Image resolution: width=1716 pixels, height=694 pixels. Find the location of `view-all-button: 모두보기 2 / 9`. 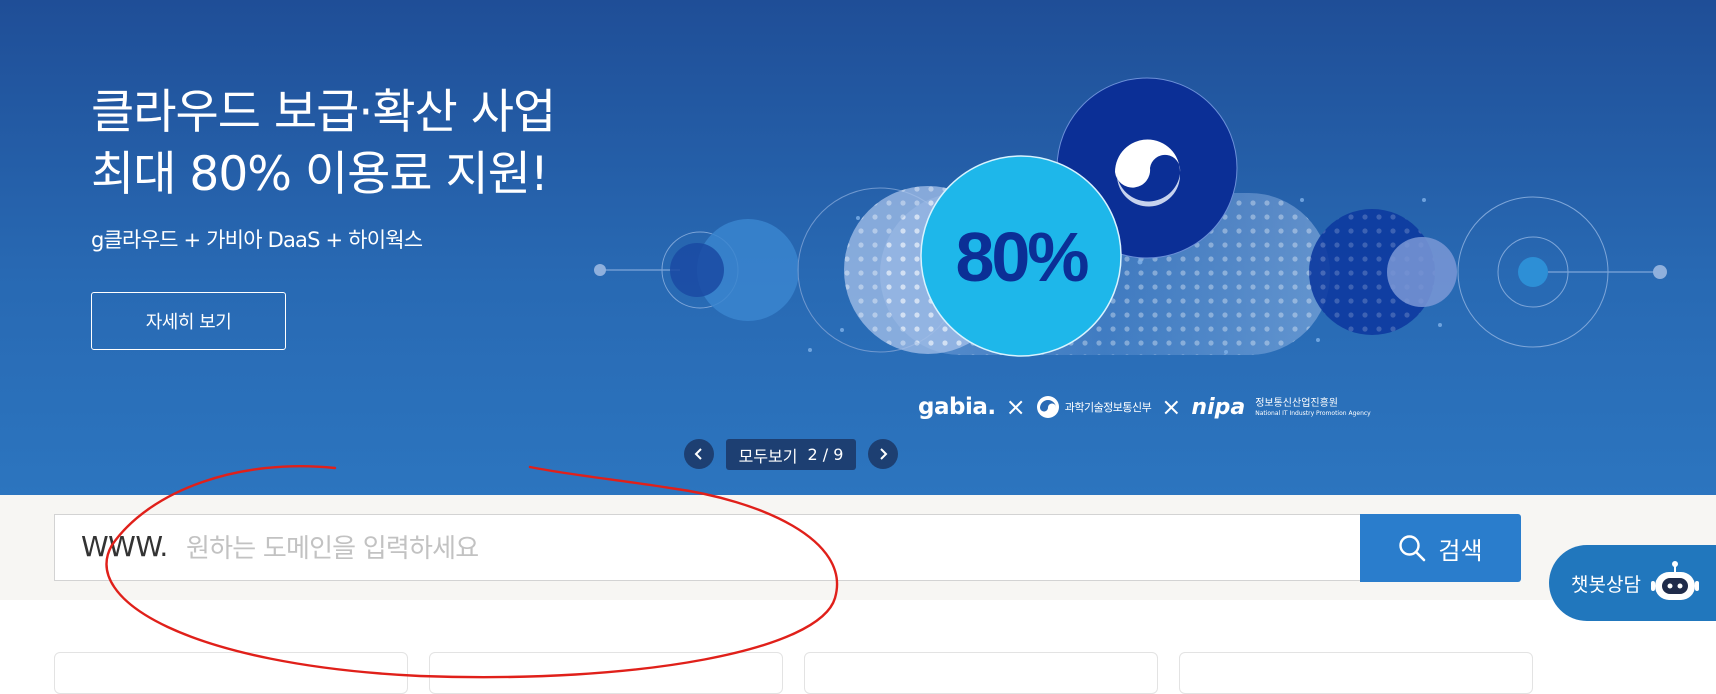

view-all-button: 모두보기 2 / 9 is located at coordinates (791, 454).